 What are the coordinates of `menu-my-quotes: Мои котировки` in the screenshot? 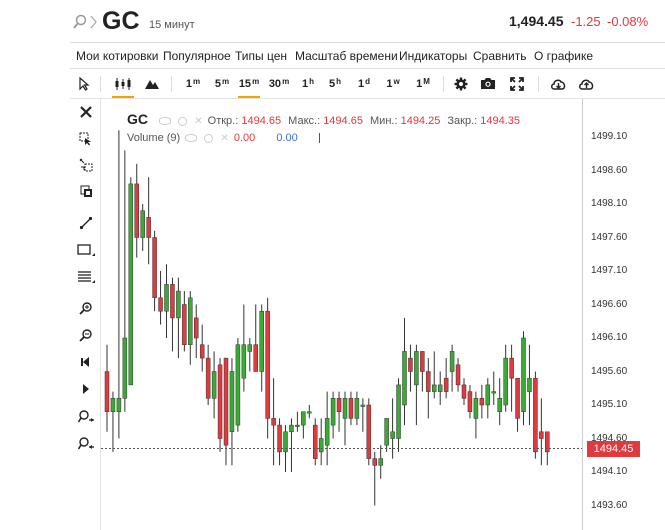 It's located at (117, 56).